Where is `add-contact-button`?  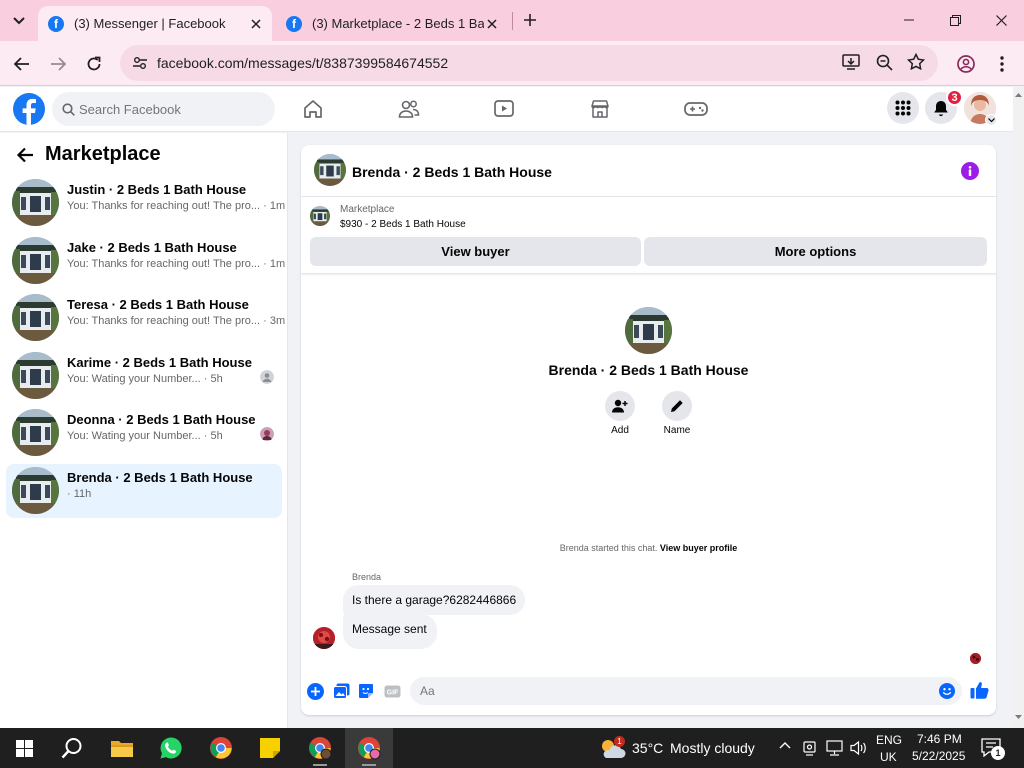 add-contact-button is located at coordinates (620, 406).